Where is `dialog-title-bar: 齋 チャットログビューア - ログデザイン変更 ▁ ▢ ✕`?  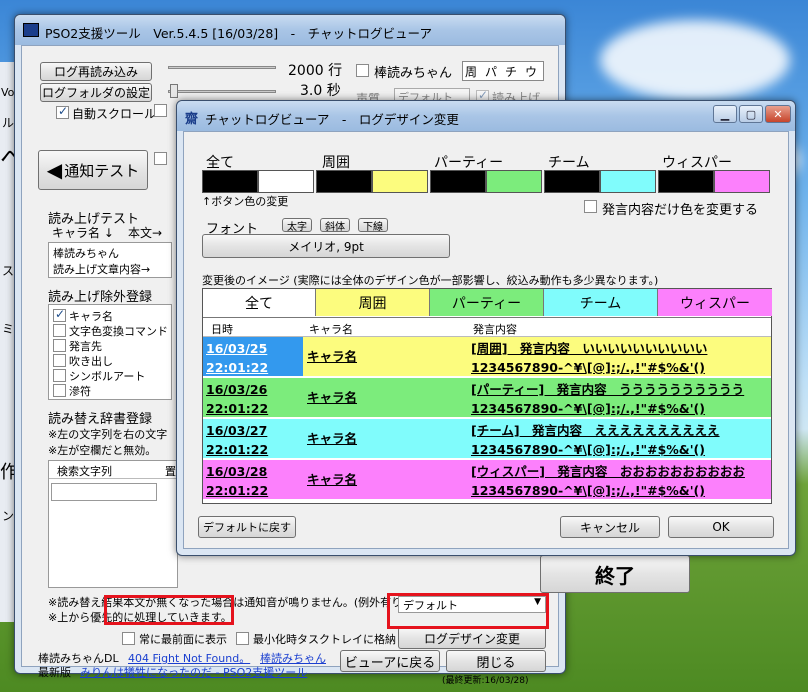 dialog-title-bar: 齋 チャットログビューア - ログデザイン変更 ▁ ▢ ✕ is located at coordinates (486, 116).